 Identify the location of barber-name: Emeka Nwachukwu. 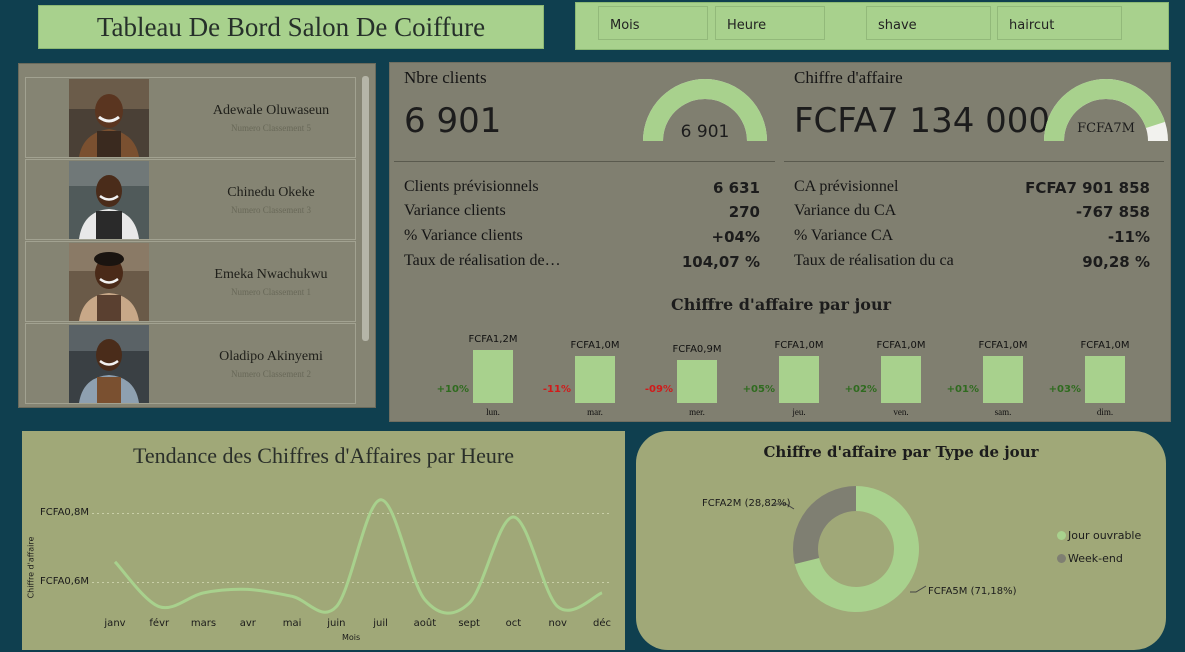
(271, 274).